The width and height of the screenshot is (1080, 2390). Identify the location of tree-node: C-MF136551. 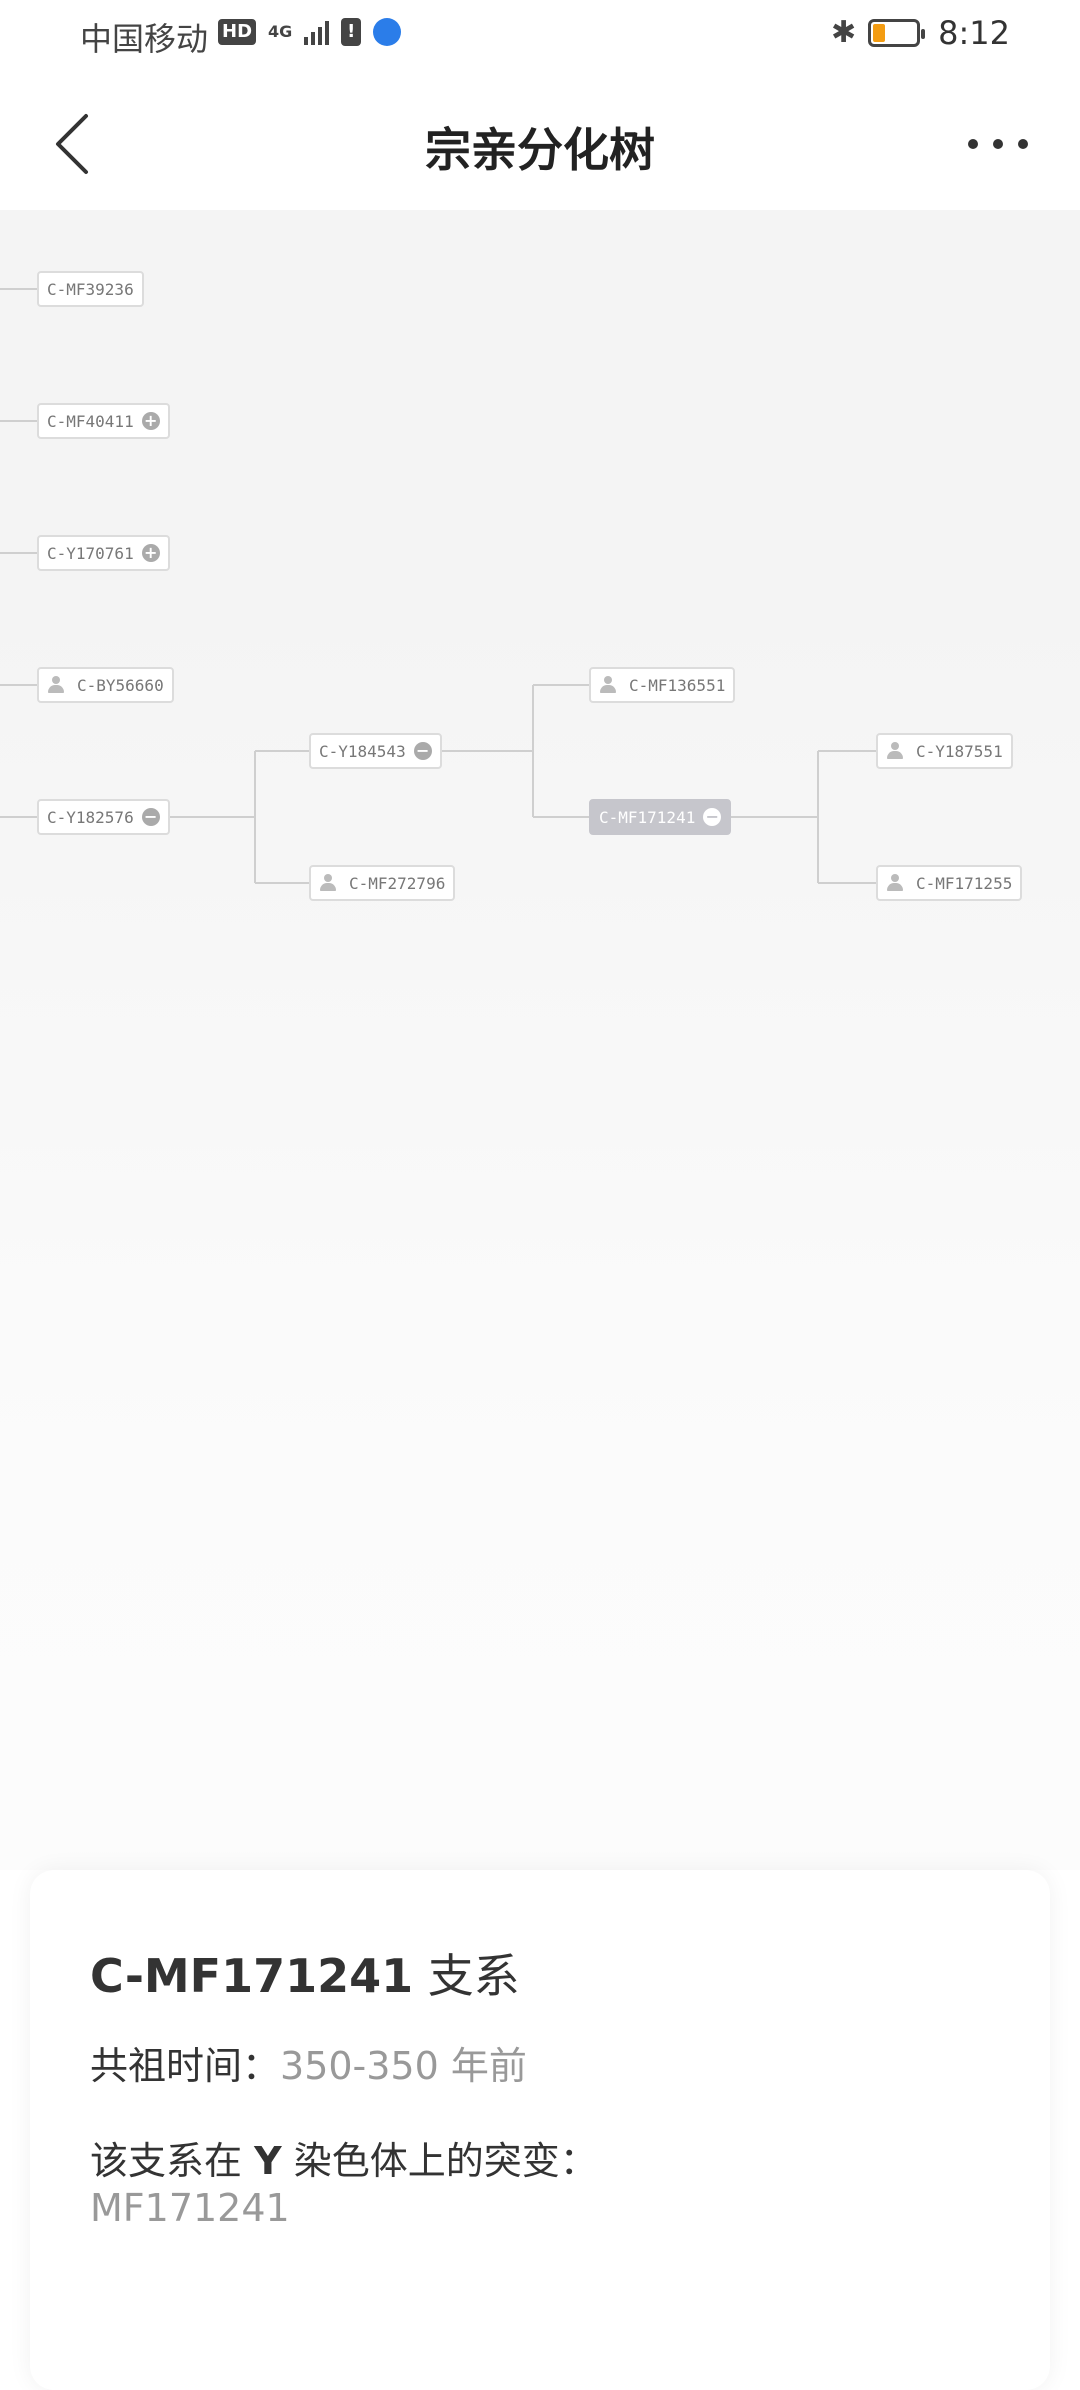
(662, 685).